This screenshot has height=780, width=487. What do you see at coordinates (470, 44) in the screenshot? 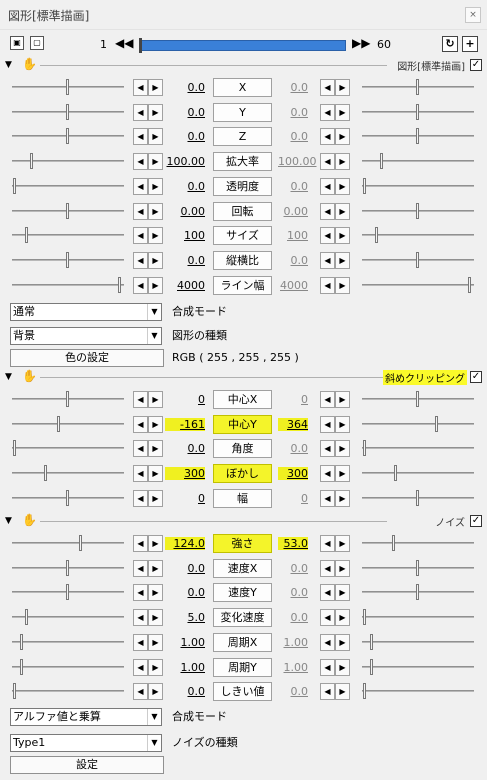
I see `add-filter-icon: +` at bounding box center [470, 44].